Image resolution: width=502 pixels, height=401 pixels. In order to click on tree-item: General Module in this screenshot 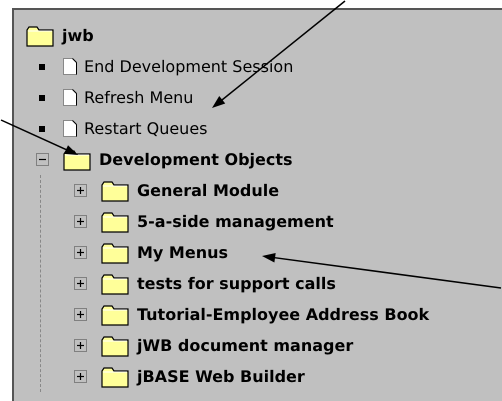, I will do `click(208, 190)`.